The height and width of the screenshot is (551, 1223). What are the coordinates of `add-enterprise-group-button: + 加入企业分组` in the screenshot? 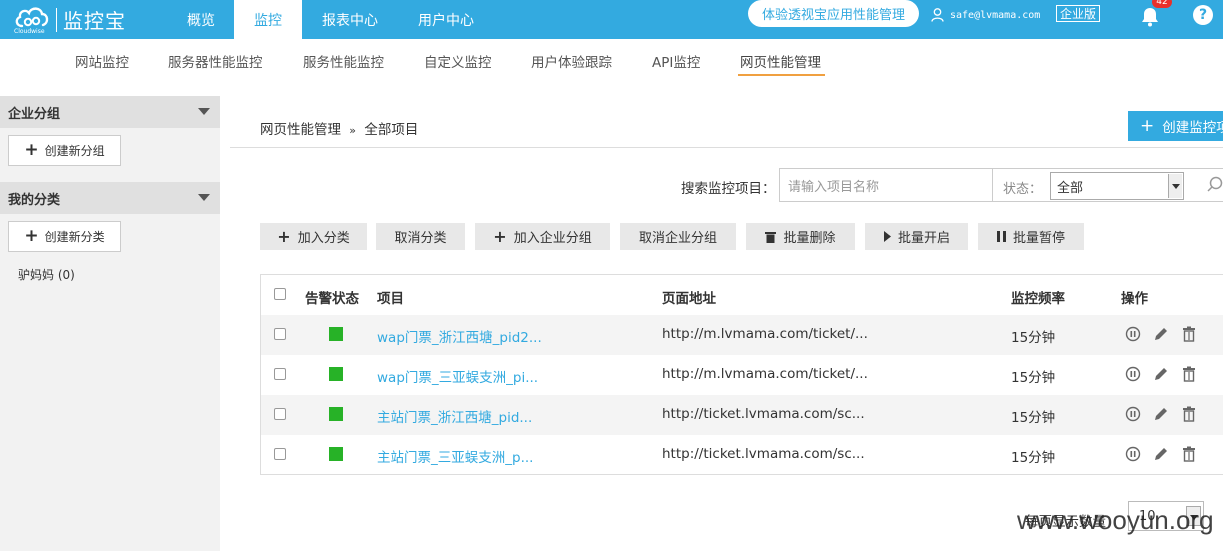 It's located at (542, 236).